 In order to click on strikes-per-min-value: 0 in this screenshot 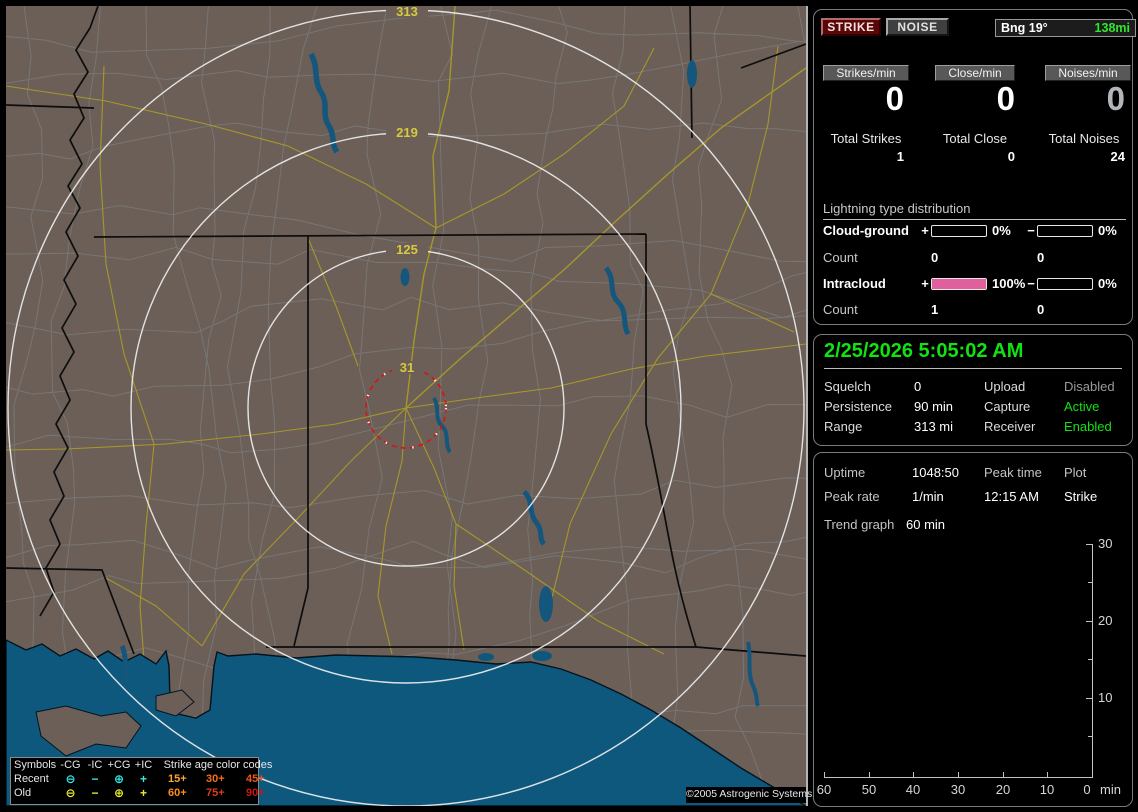, I will do `click(894, 98)`.